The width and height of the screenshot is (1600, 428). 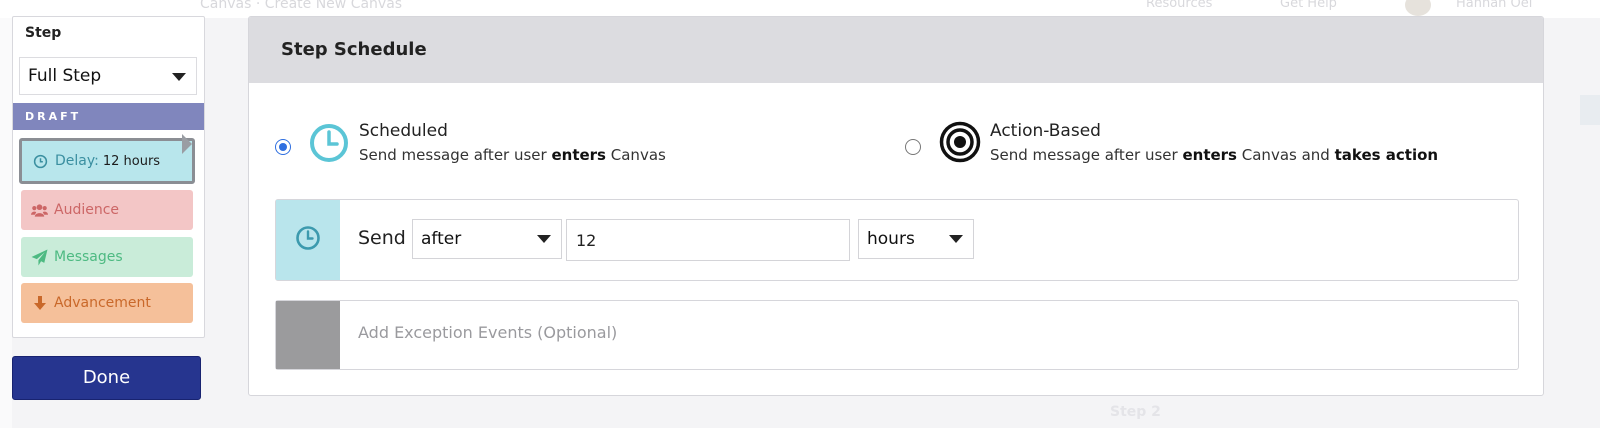 What do you see at coordinates (102, 303) in the screenshot?
I see `step-item-advancement-label: Advancement` at bounding box center [102, 303].